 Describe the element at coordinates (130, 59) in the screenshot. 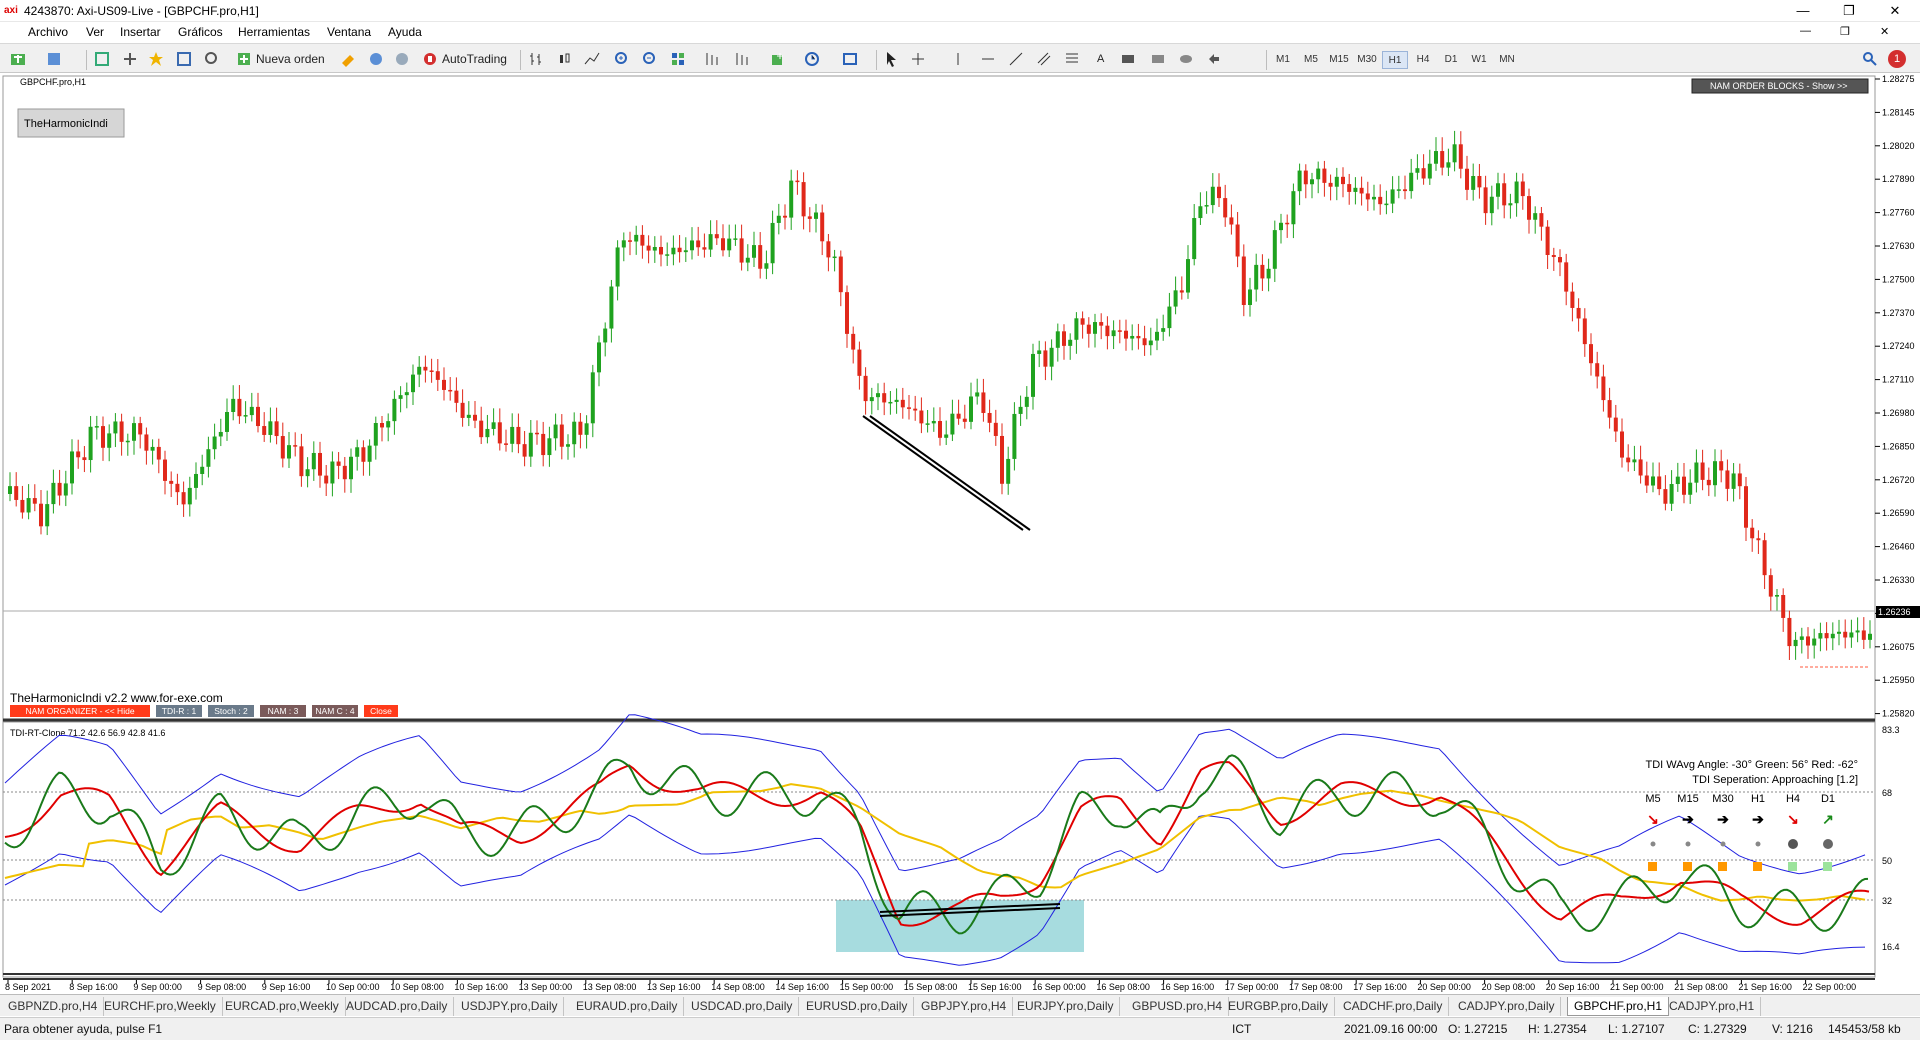

I see `data-window-icon` at that location.